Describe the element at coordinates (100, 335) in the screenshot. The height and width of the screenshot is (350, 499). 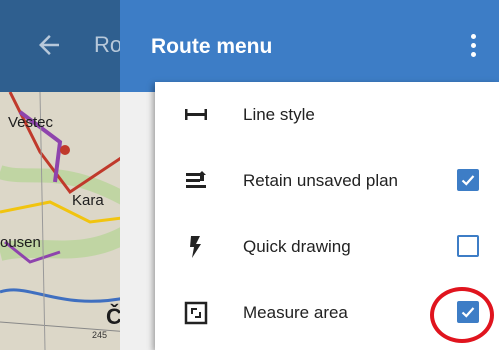
I see `map-scale-label: 245` at that location.